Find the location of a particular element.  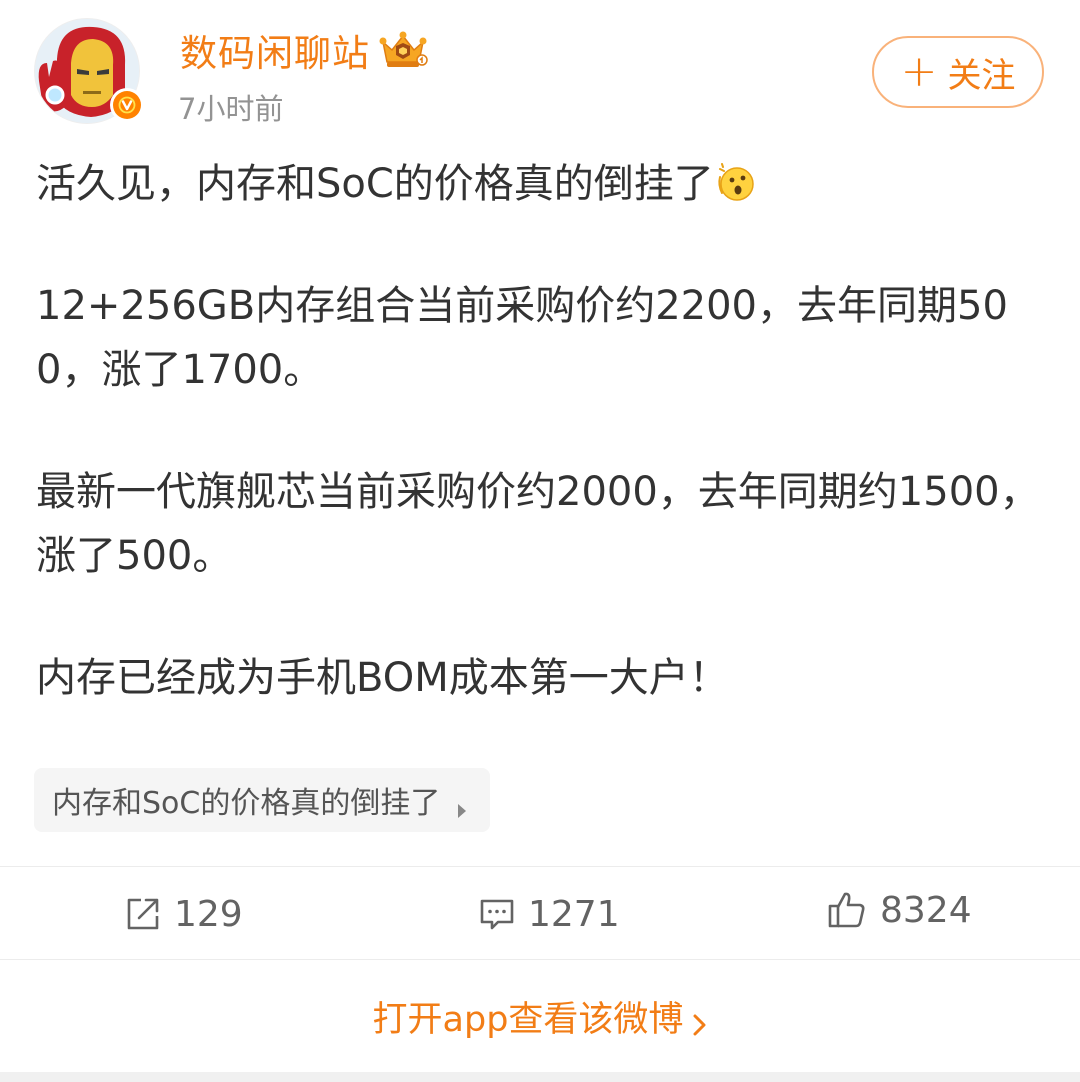

comment-button: 1271 is located at coordinates (549, 914).